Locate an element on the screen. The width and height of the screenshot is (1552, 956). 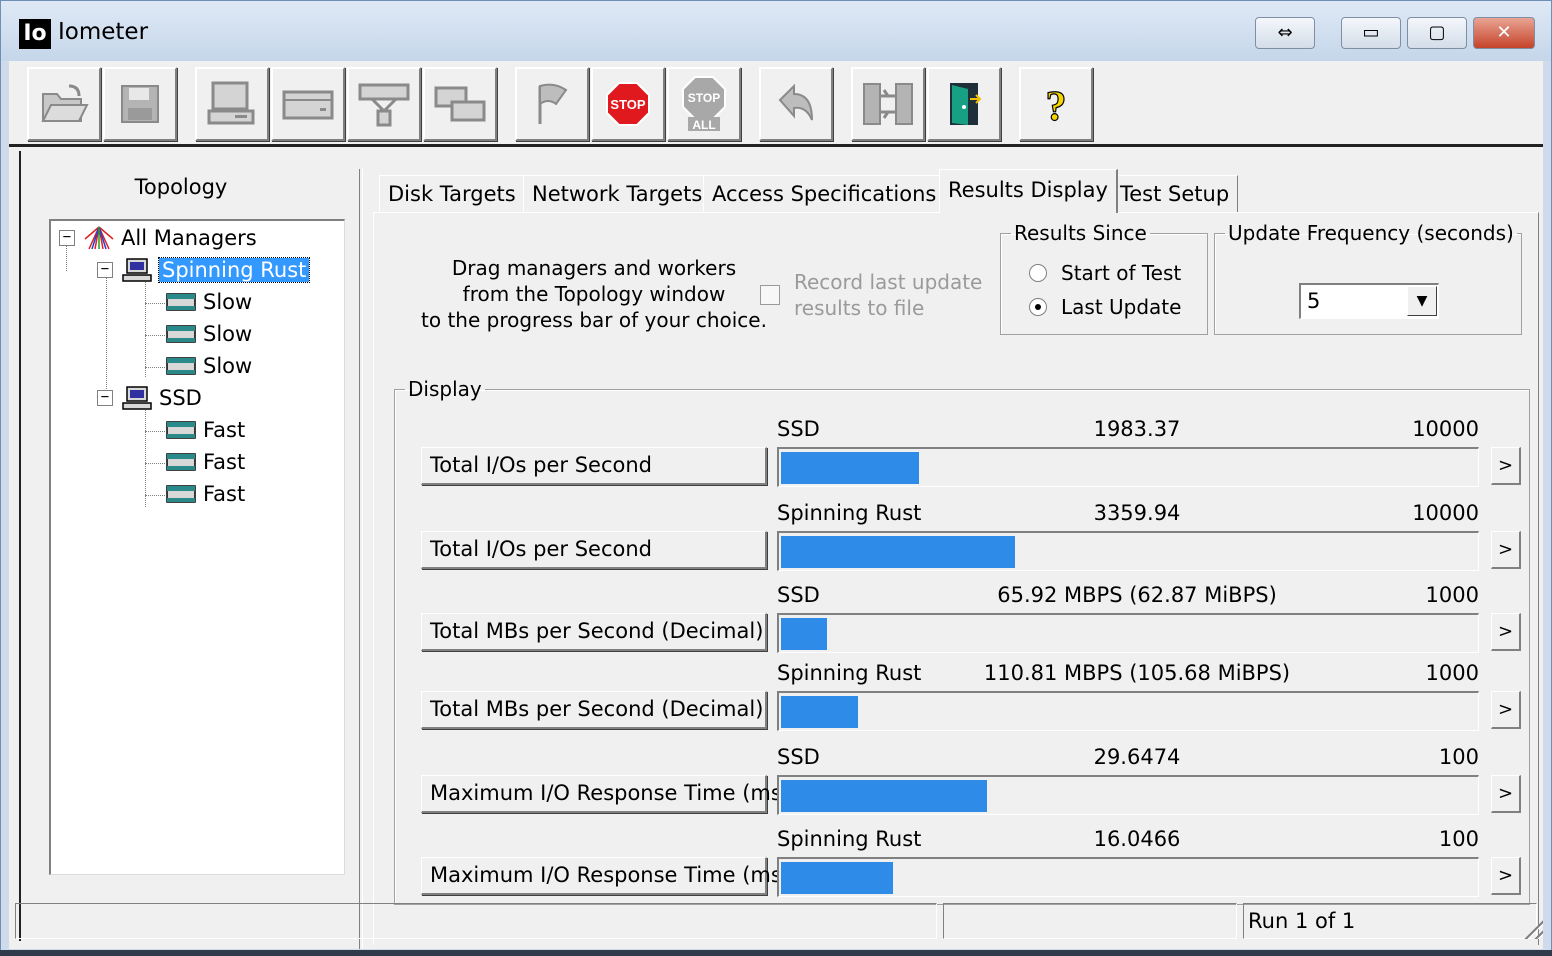
open-config-button is located at coordinates (64, 104).